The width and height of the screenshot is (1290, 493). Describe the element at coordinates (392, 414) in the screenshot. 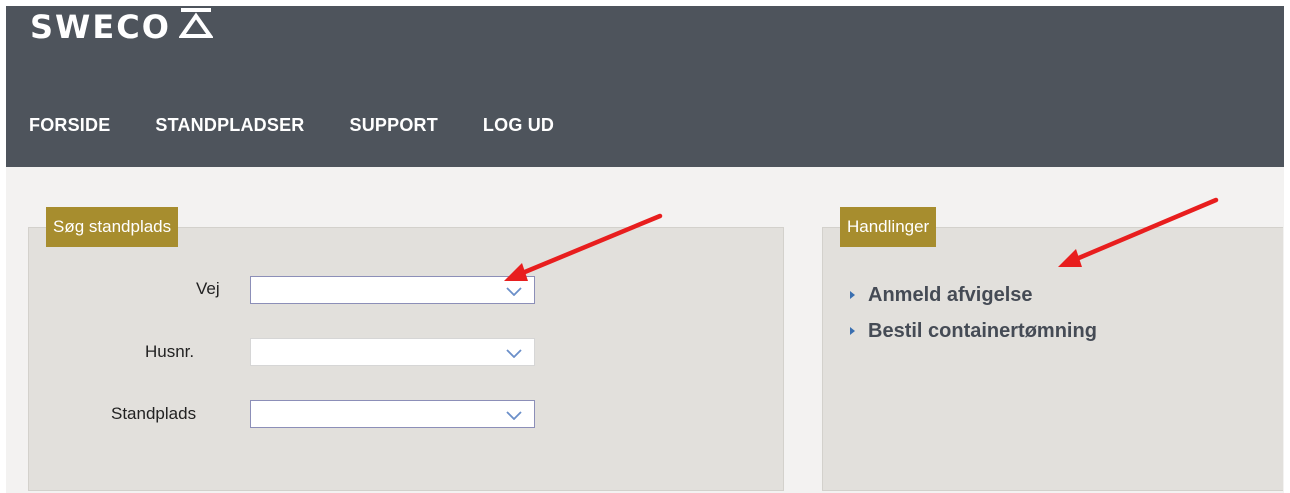

I see `standplads-select` at that location.